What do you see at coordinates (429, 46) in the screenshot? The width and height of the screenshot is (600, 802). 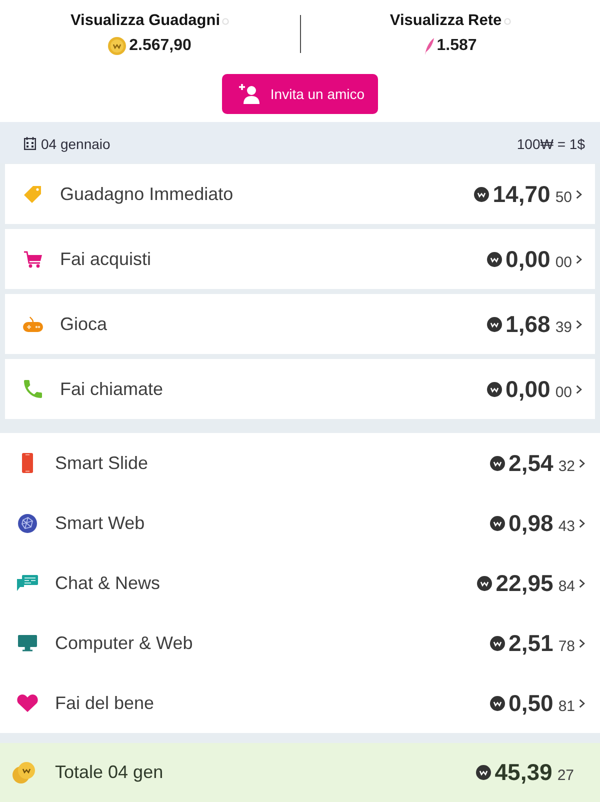 I see `feather-icon` at bounding box center [429, 46].